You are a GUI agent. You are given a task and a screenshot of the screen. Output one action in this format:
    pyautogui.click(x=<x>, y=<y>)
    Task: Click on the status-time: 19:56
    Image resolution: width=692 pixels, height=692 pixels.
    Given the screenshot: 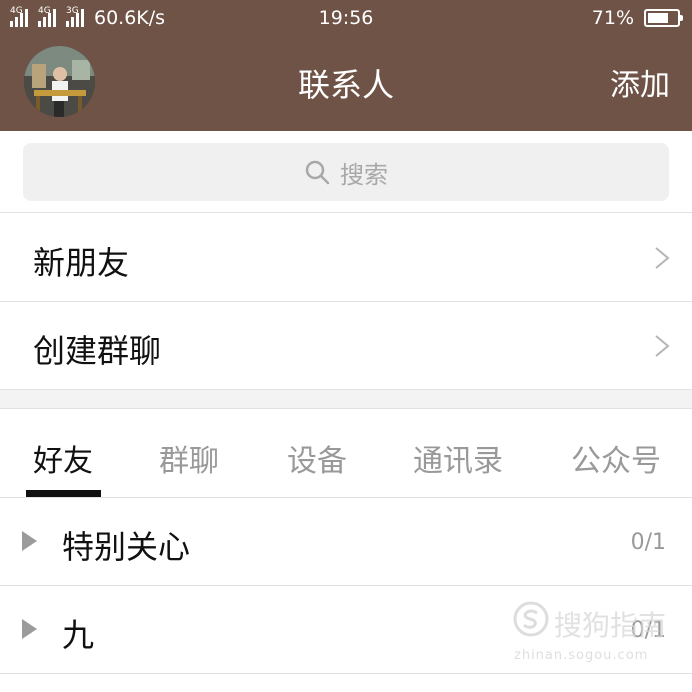 What is the action you would take?
    pyautogui.click(x=346, y=18)
    